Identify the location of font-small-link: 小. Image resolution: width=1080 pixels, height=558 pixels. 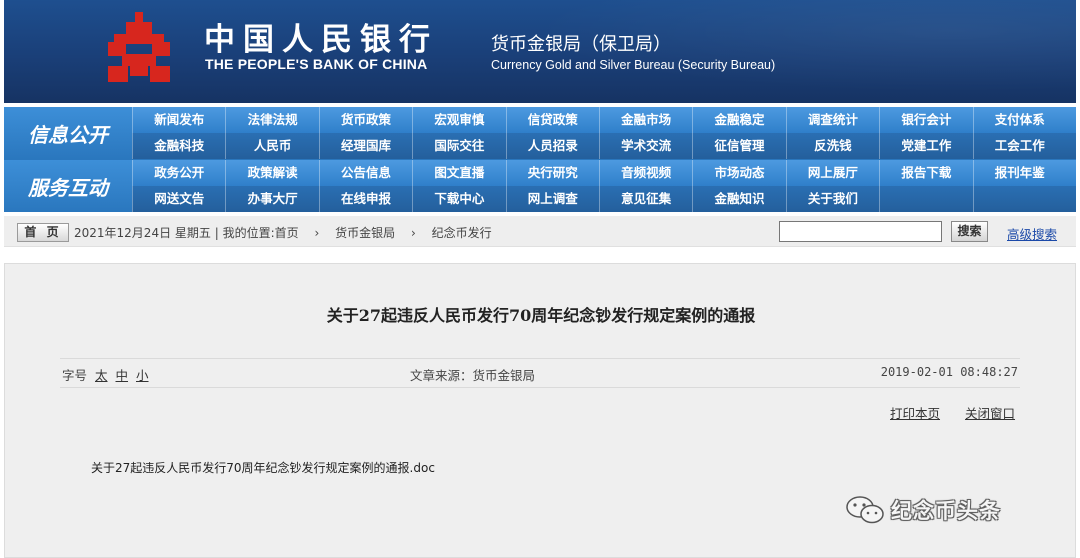
(142, 375).